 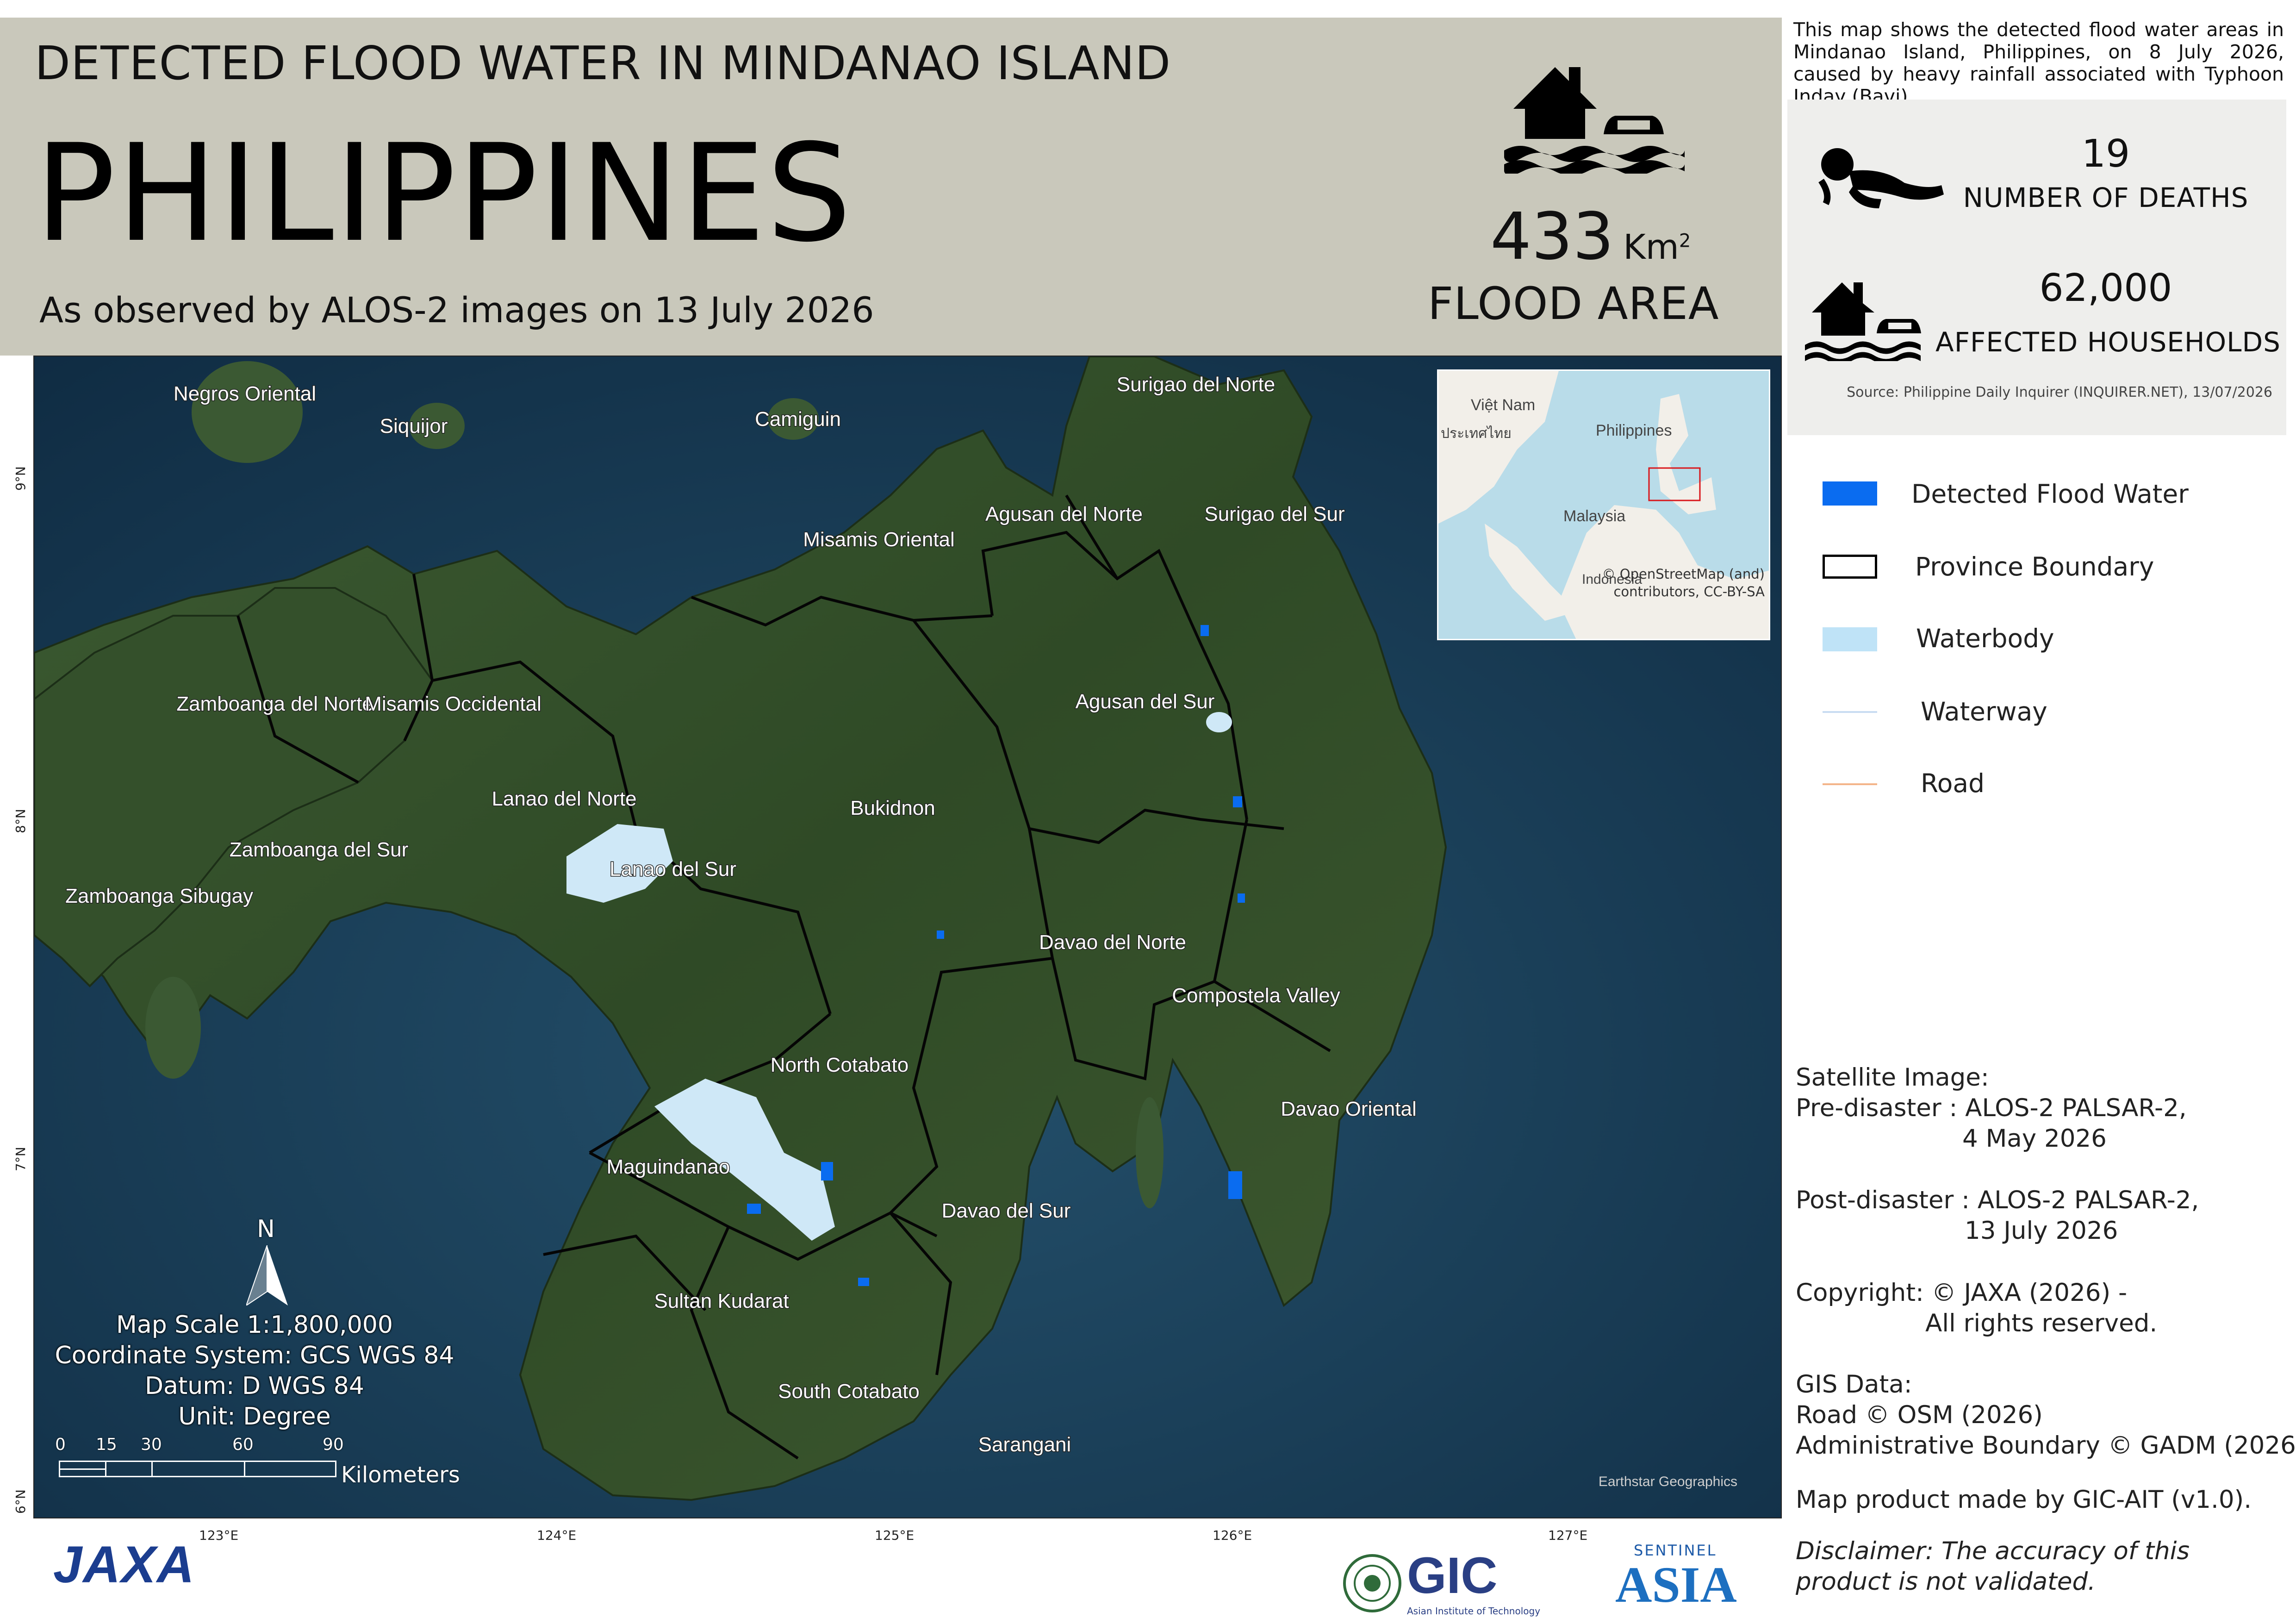 I want to click on scalebar-bar, so click(x=197, y=1469).